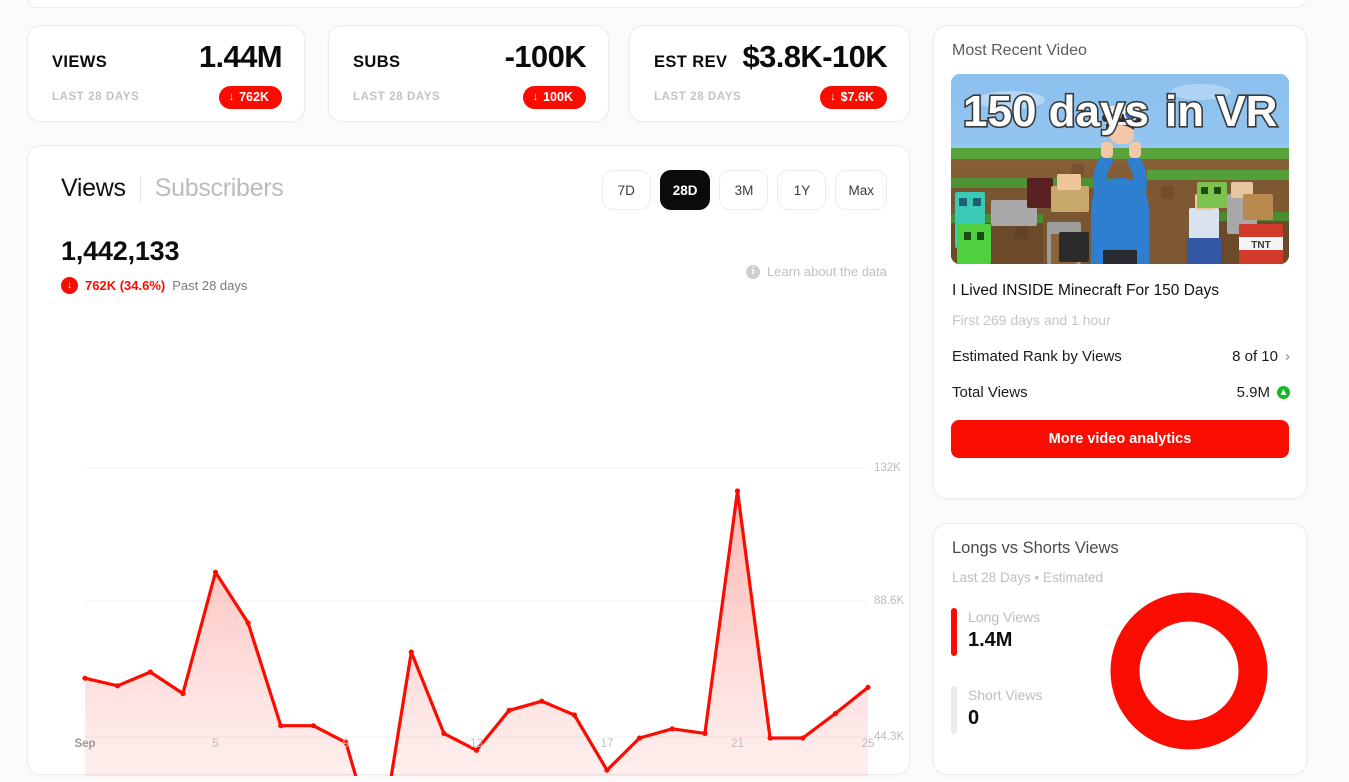 This screenshot has height=782, width=1349. What do you see at coordinates (1253, 392) in the screenshot?
I see `total-views-number: 5.9M` at bounding box center [1253, 392].